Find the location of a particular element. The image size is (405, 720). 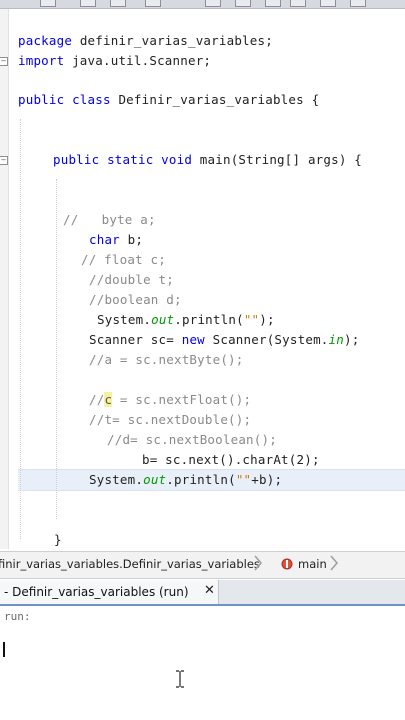

code-text: definir_varias_variables; is located at coordinates (172, 40).